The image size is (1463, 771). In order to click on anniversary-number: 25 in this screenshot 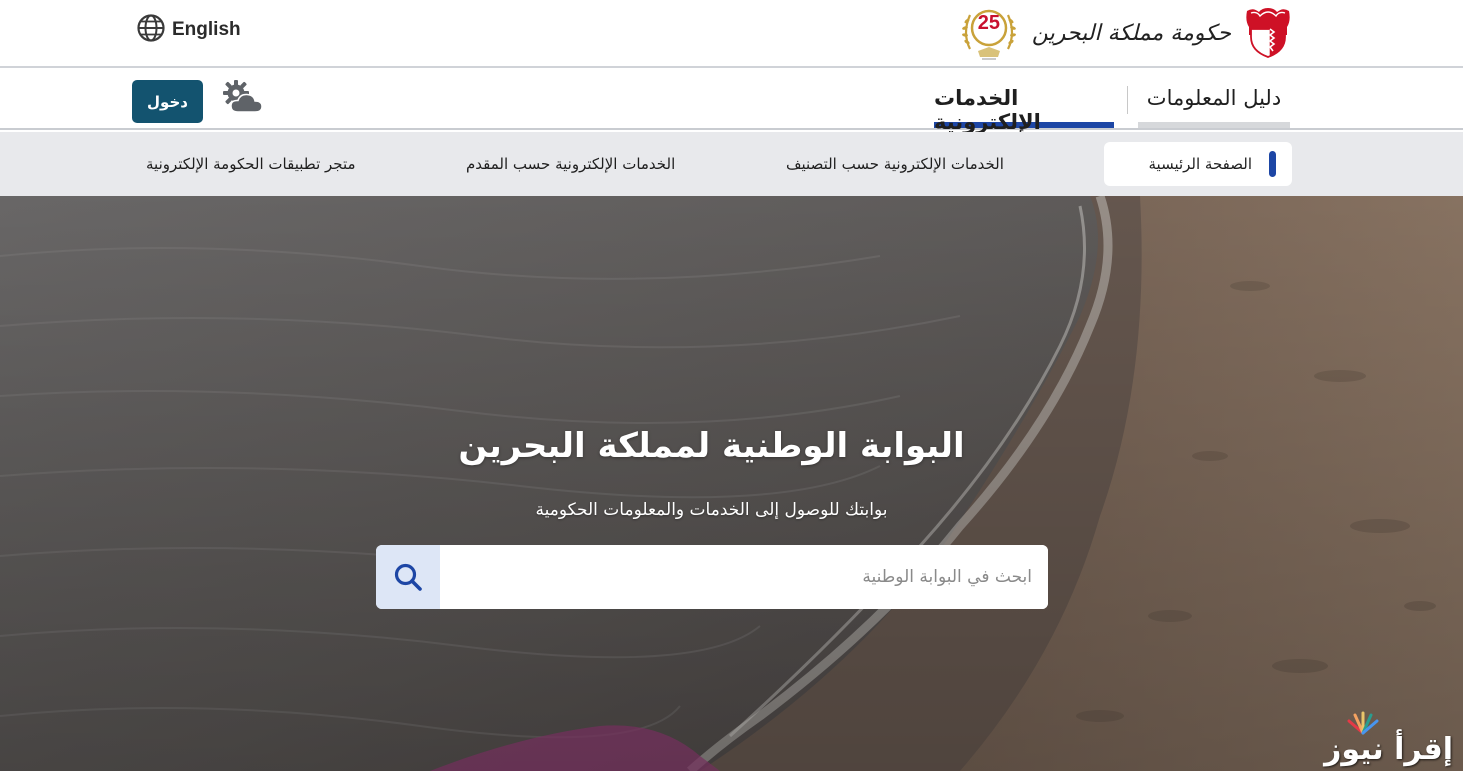, I will do `click(989, 23)`.